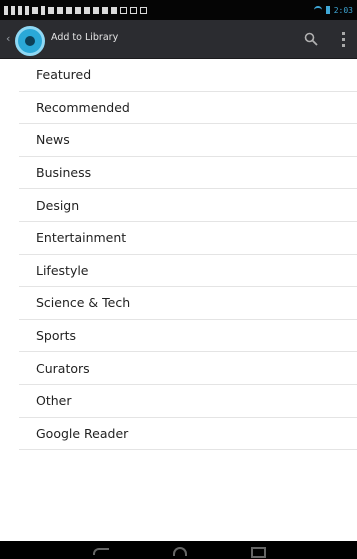 The image size is (357, 559). Describe the element at coordinates (178, 10) in the screenshot. I see `status-bar: 2:03` at that location.